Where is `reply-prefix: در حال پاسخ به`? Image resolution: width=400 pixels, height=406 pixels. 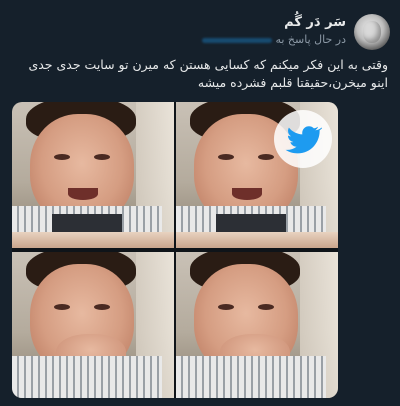
reply-prefix: در حال پاسخ به is located at coordinates (310, 39).